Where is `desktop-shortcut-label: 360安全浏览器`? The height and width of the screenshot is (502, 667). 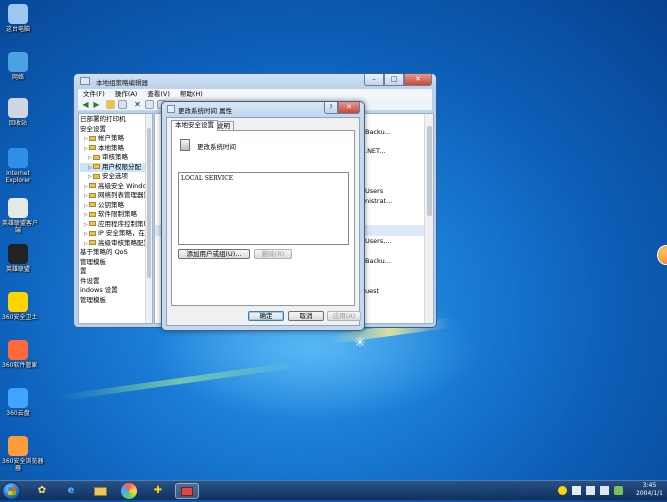
desktop-shortcut-label: 360安全浏览器 is located at coordinates (23, 461).